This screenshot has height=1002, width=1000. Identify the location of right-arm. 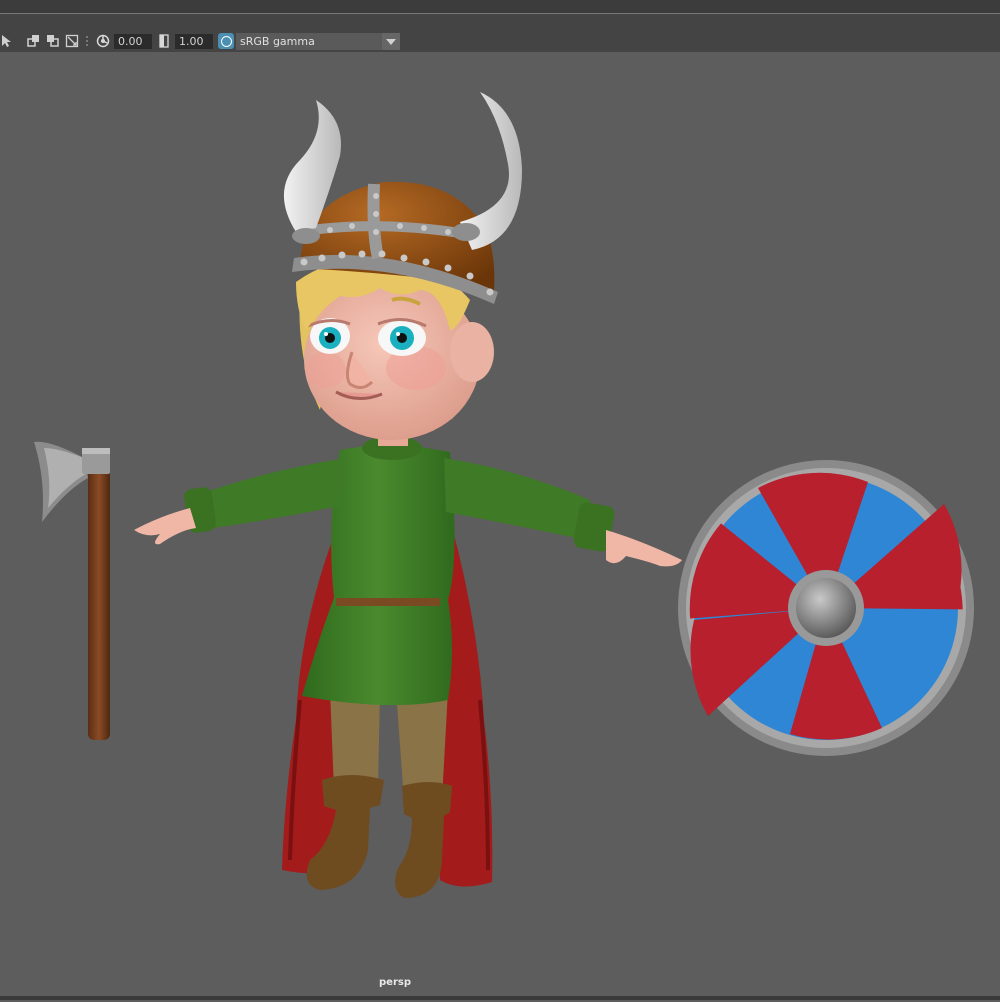
(563, 512).